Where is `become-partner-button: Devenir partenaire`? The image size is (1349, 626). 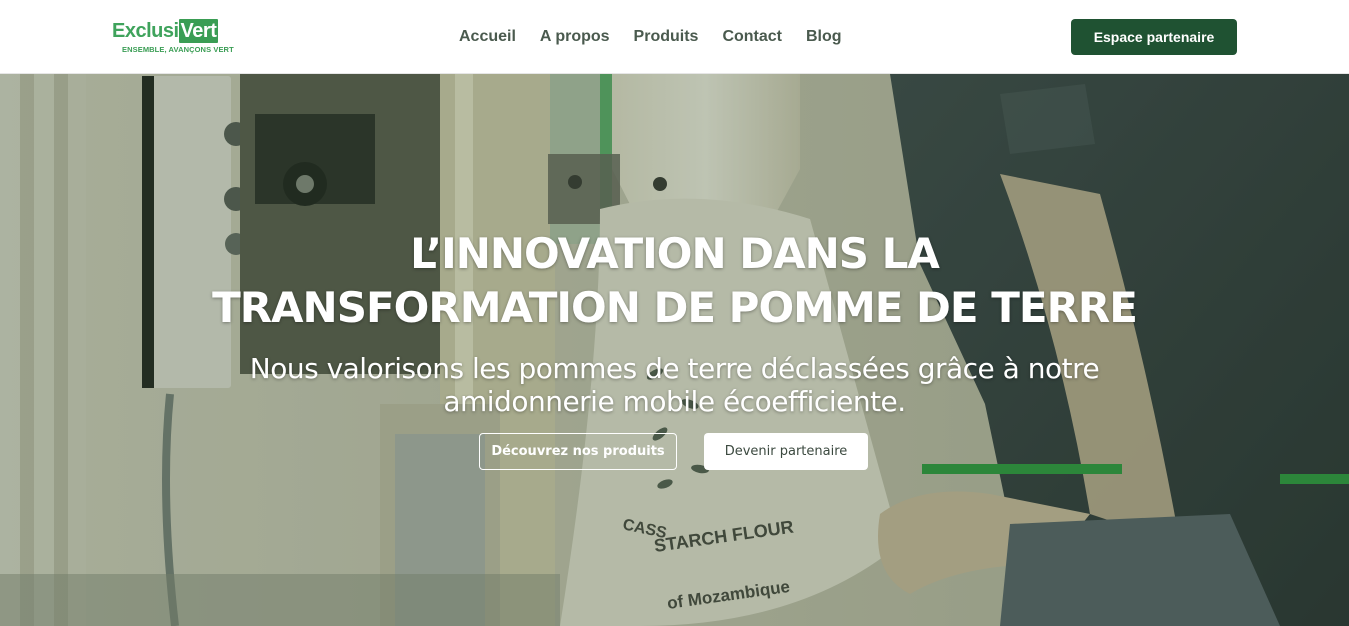
become-partner-button: Devenir partenaire is located at coordinates (786, 451).